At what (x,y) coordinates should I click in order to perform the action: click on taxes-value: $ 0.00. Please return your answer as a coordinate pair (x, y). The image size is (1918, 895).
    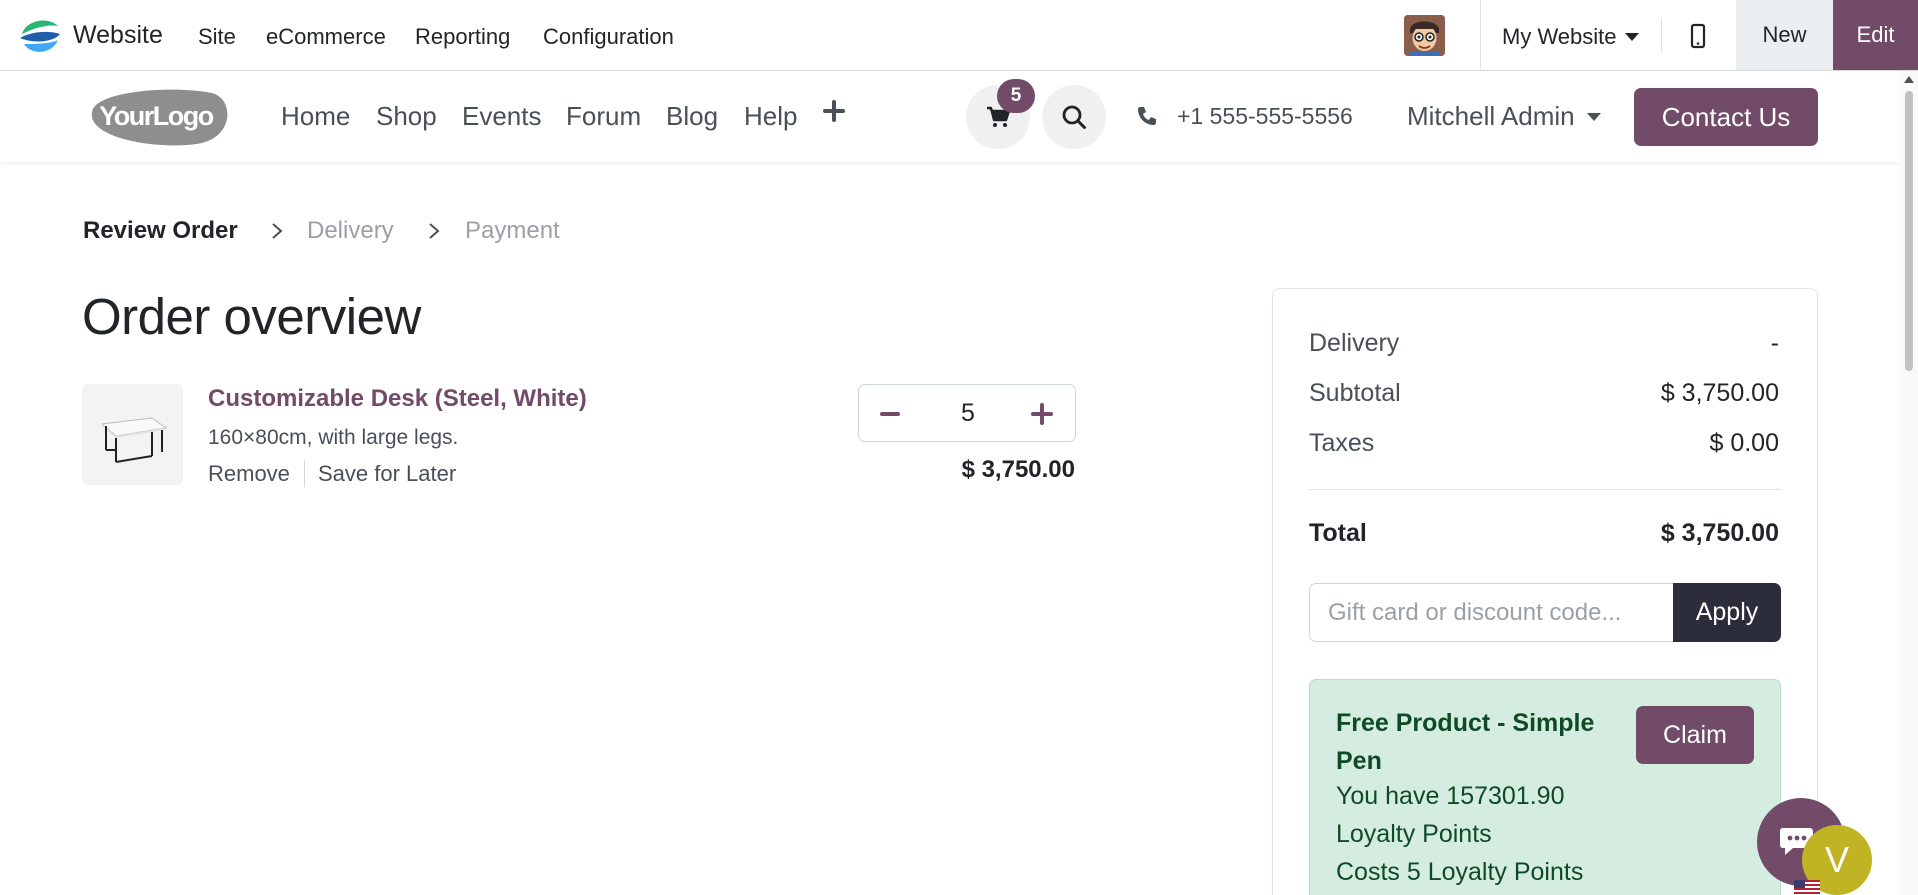
    Looking at the image, I should click on (1744, 443).